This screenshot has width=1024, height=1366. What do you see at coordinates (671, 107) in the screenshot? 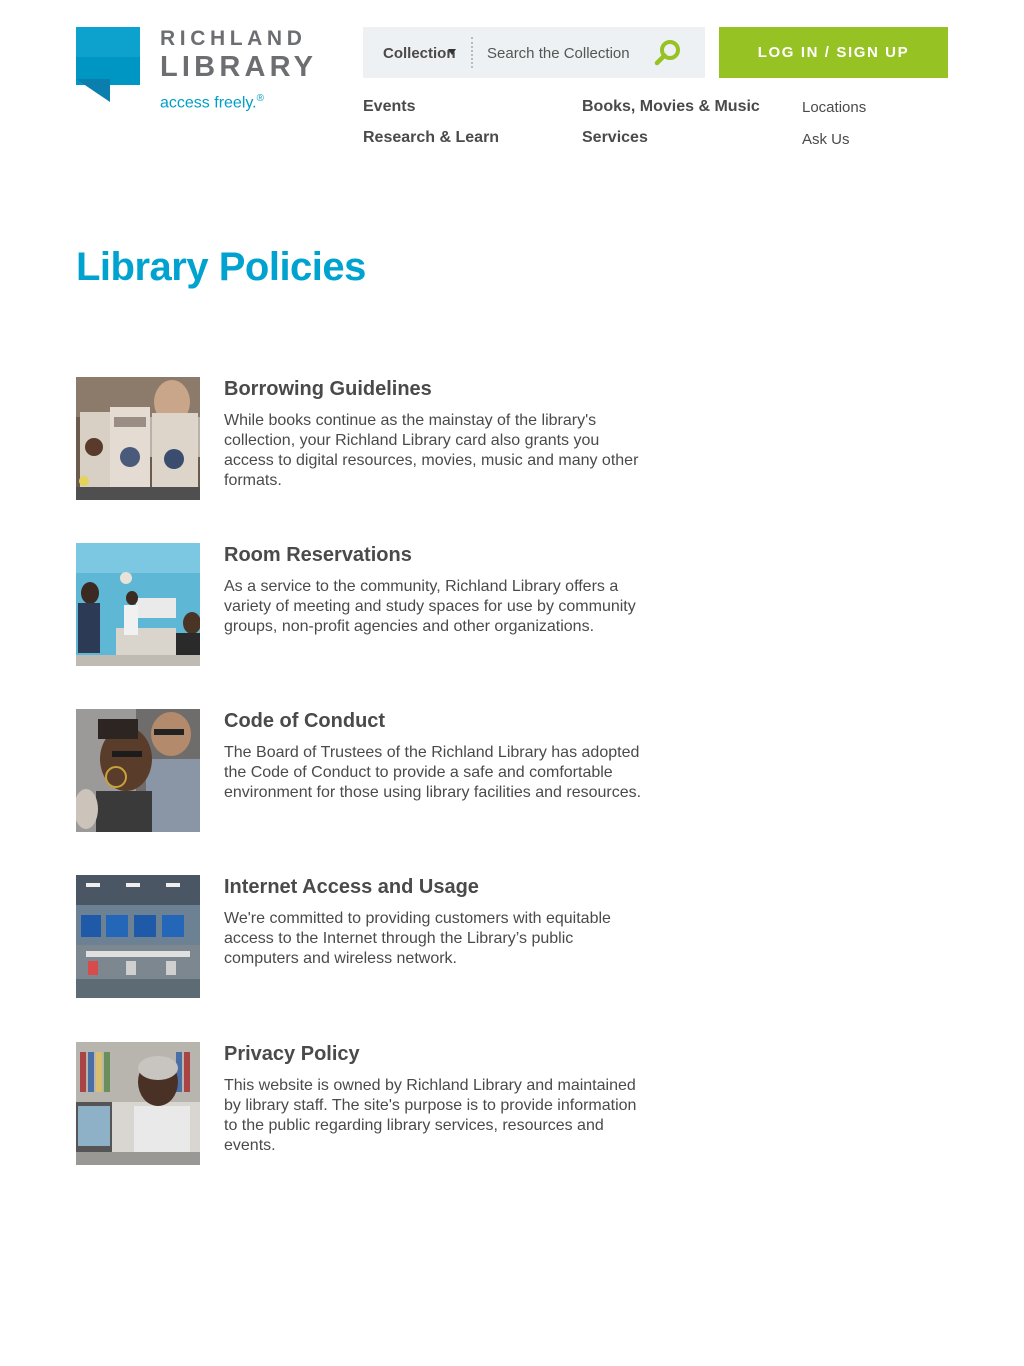
I see `nav-books-movies-music: Books, Movies & Music` at bounding box center [671, 107].